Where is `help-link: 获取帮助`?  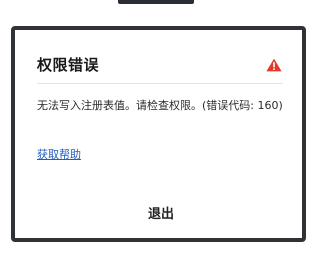
help-link: 获取帮助 is located at coordinates (59, 154).